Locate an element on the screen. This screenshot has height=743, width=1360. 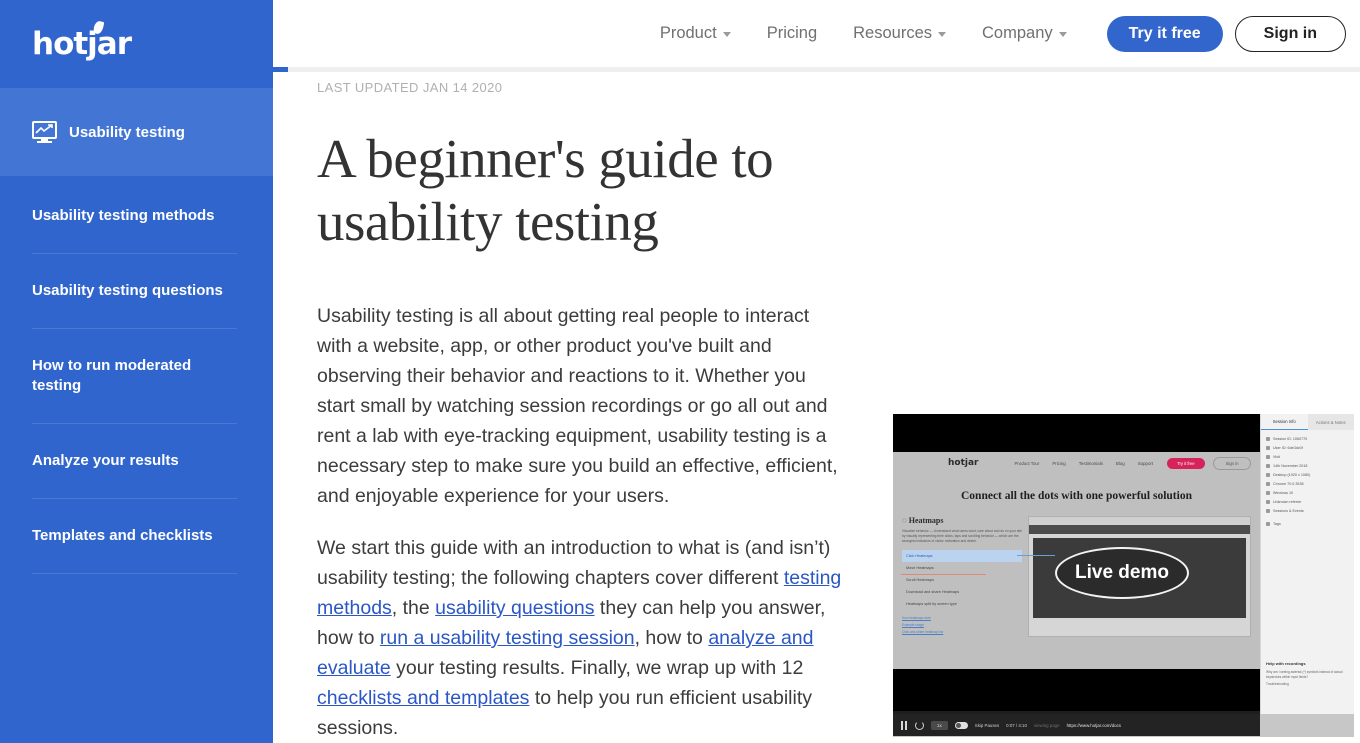
demo-session-row: Windows 10 is located at coordinates (1307, 493).